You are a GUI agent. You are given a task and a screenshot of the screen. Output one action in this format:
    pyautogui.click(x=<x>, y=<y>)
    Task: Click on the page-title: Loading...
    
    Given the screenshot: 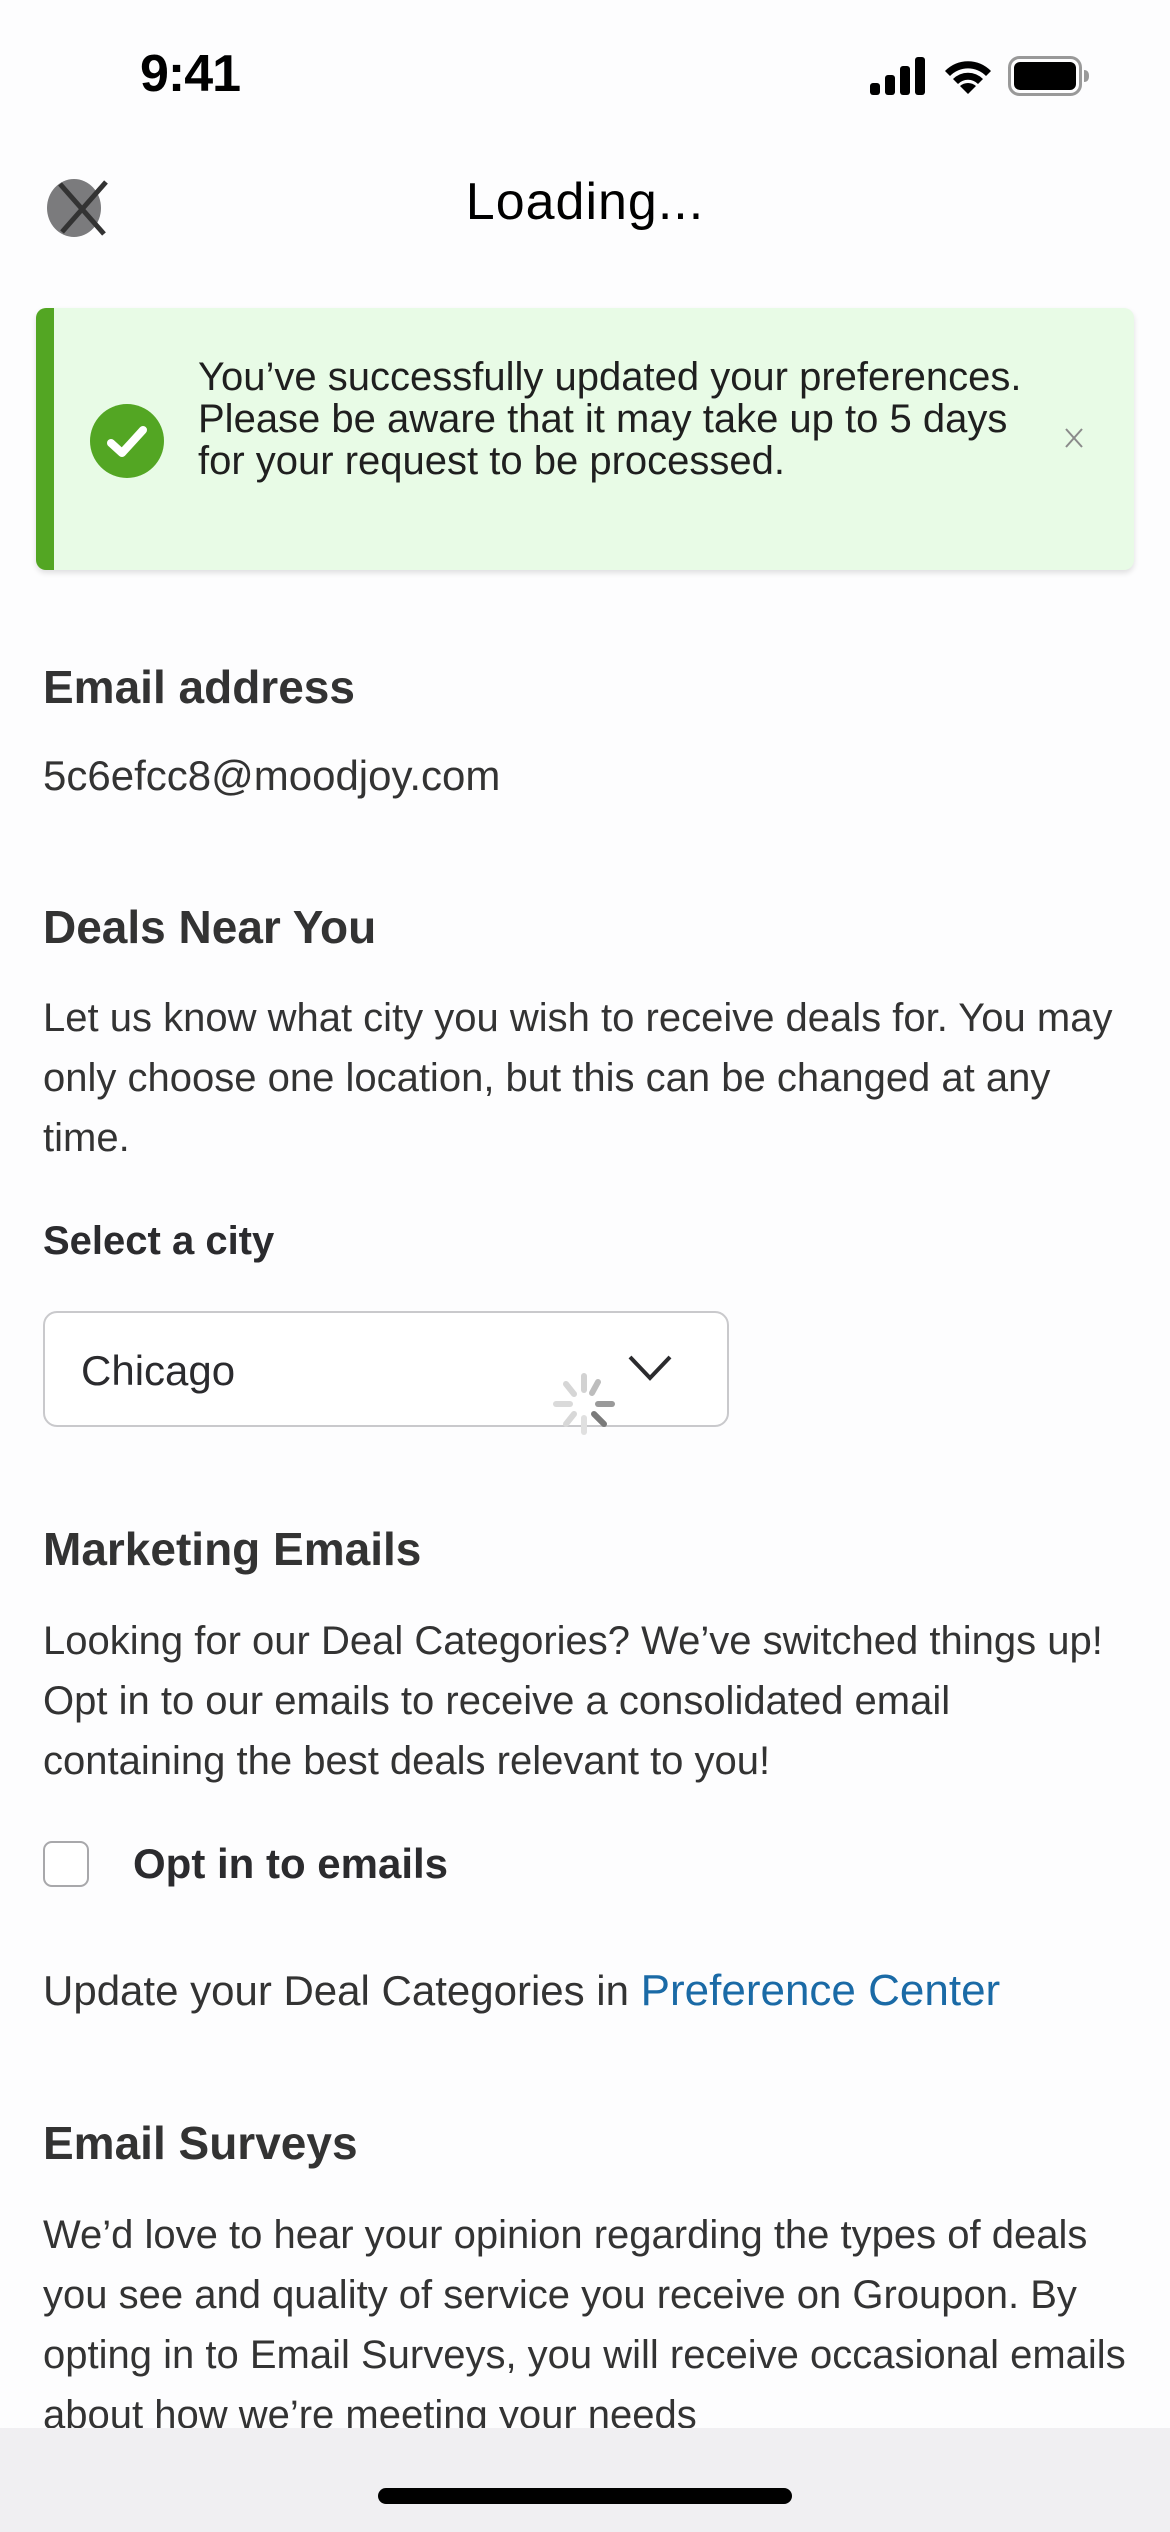 What is the action you would take?
    pyautogui.click(x=585, y=202)
    